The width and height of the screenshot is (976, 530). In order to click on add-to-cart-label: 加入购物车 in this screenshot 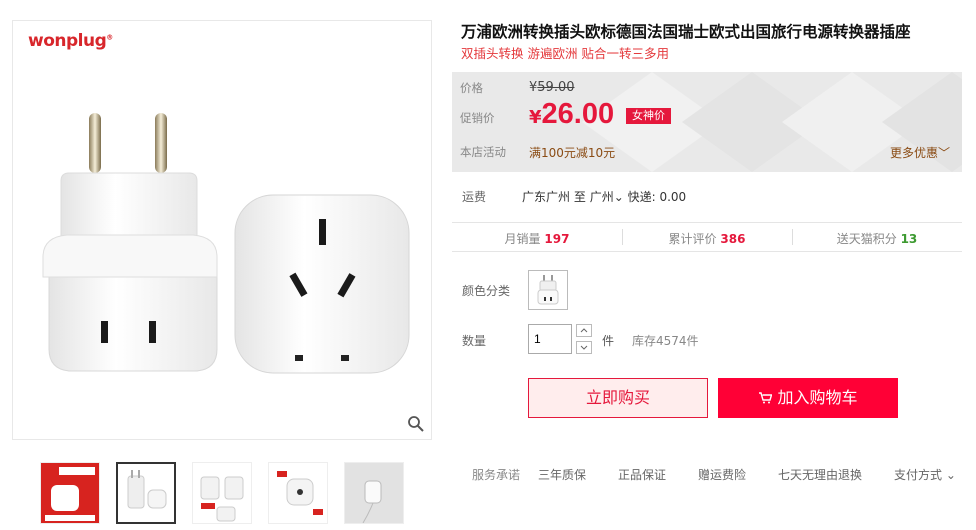, I will do `click(817, 397)`.